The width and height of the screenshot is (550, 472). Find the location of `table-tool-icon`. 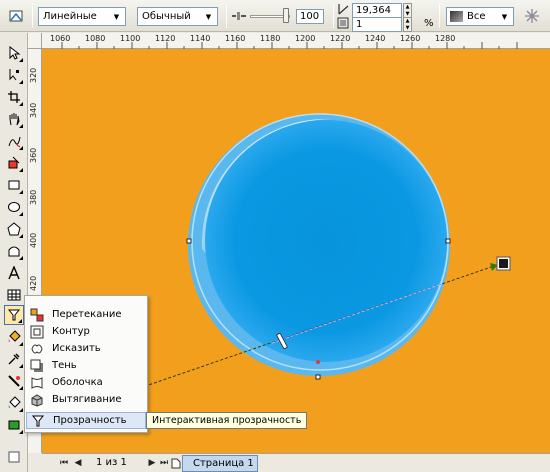

table-tool-icon is located at coordinates (14, 295).